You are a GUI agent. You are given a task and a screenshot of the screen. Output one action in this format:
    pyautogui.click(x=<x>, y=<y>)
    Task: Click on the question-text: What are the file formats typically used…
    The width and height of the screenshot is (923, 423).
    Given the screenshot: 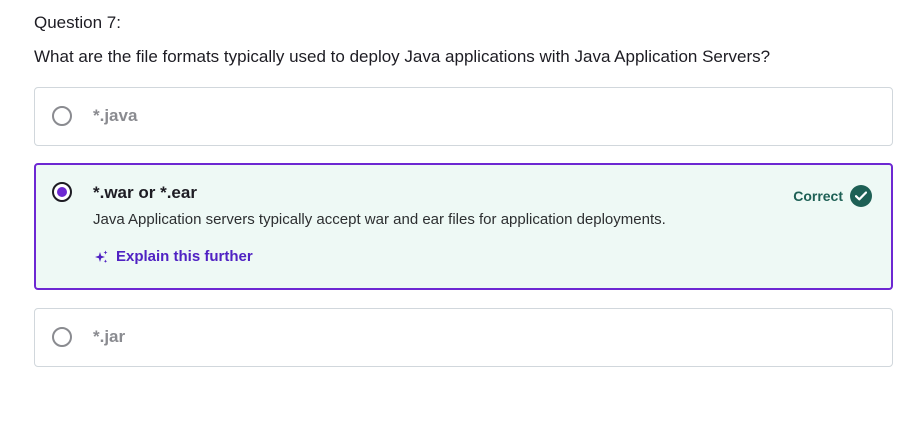 What is the action you would take?
    pyautogui.click(x=402, y=56)
    